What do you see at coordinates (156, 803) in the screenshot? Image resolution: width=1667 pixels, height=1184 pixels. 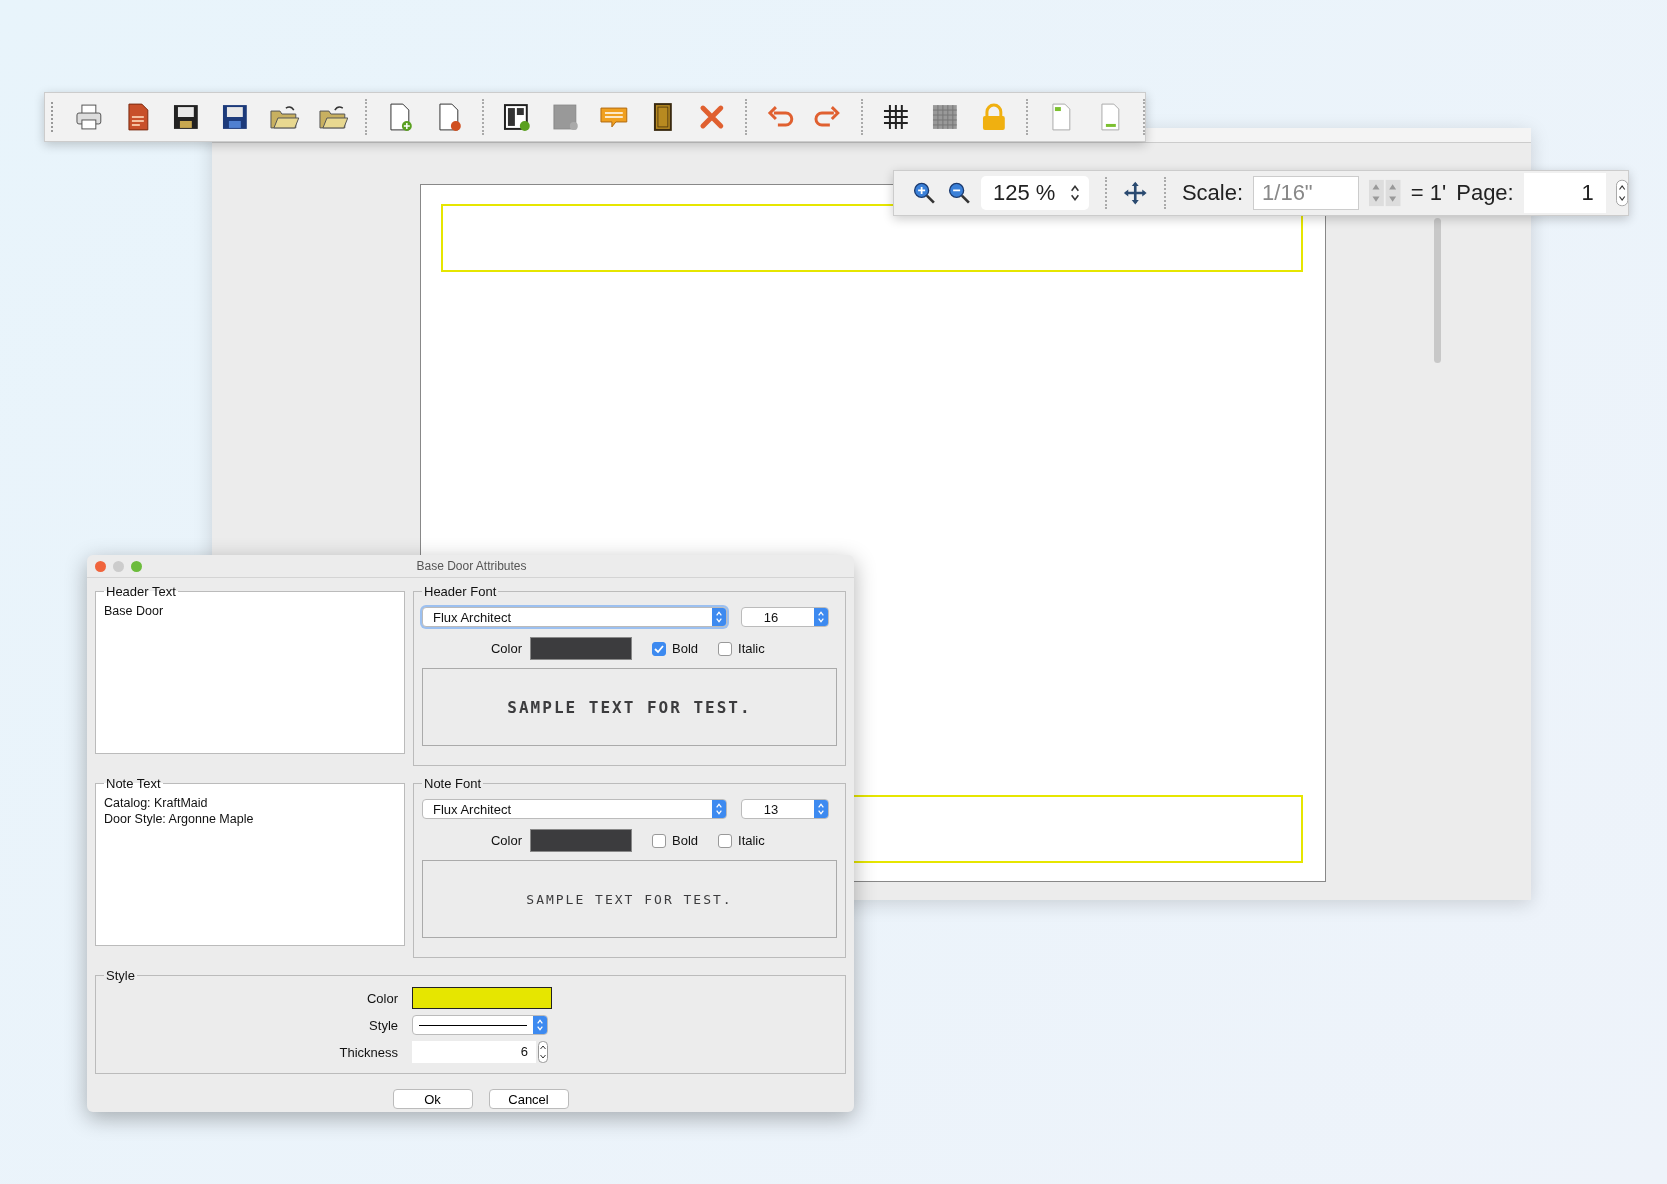 I see `text-line: Catalog: KraftMaid` at bounding box center [156, 803].